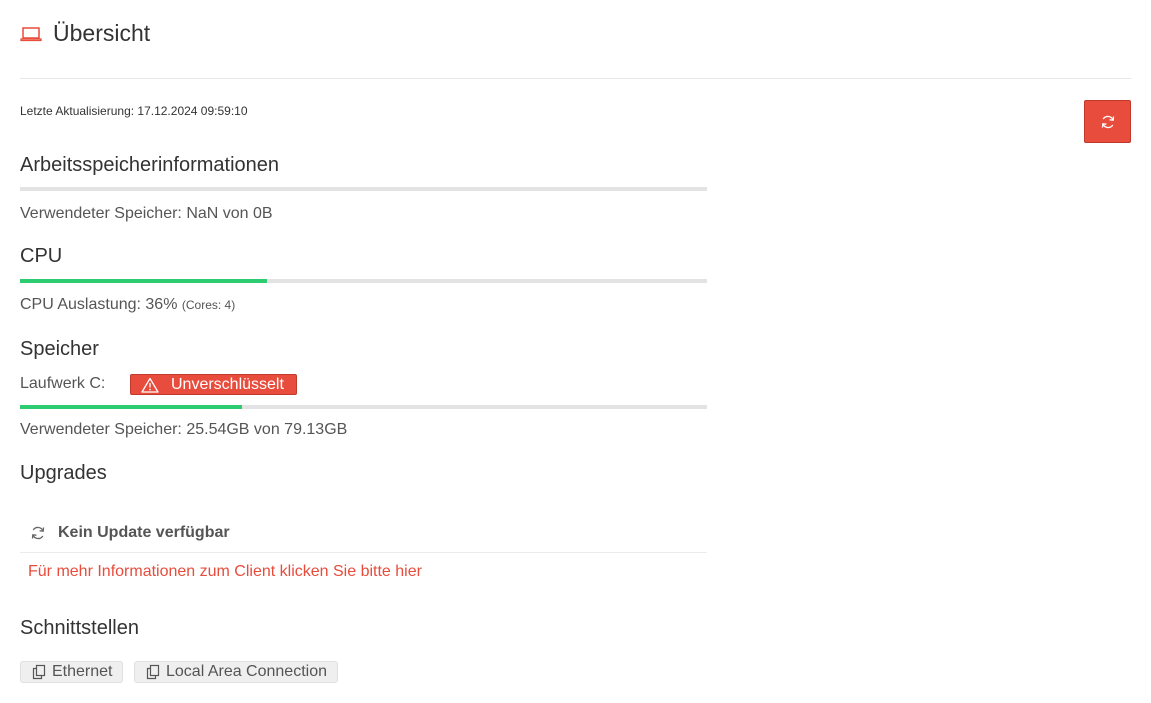 The width and height of the screenshot is (1151, 703). Describe the element at coordinates (363, 189) in the screenshot. I see `memory-progress-bar` at that location.